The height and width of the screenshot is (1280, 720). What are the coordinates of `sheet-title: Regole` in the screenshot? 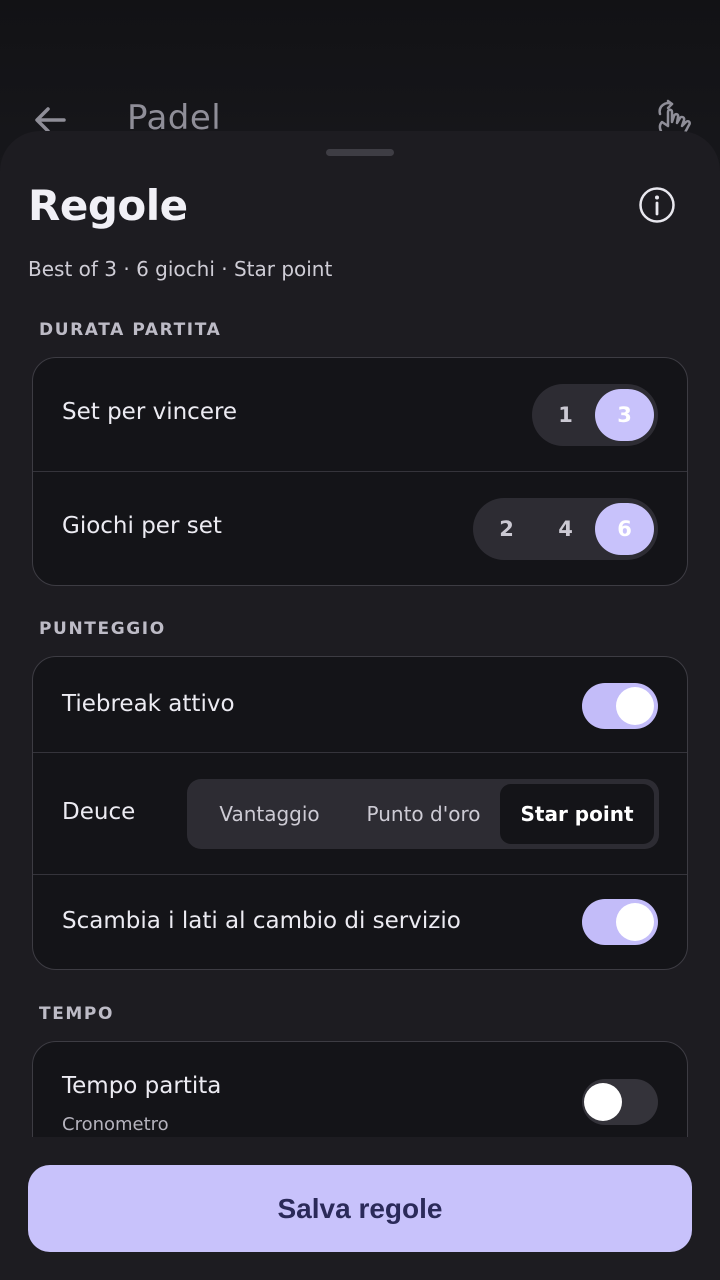 It's located at (108, 205).